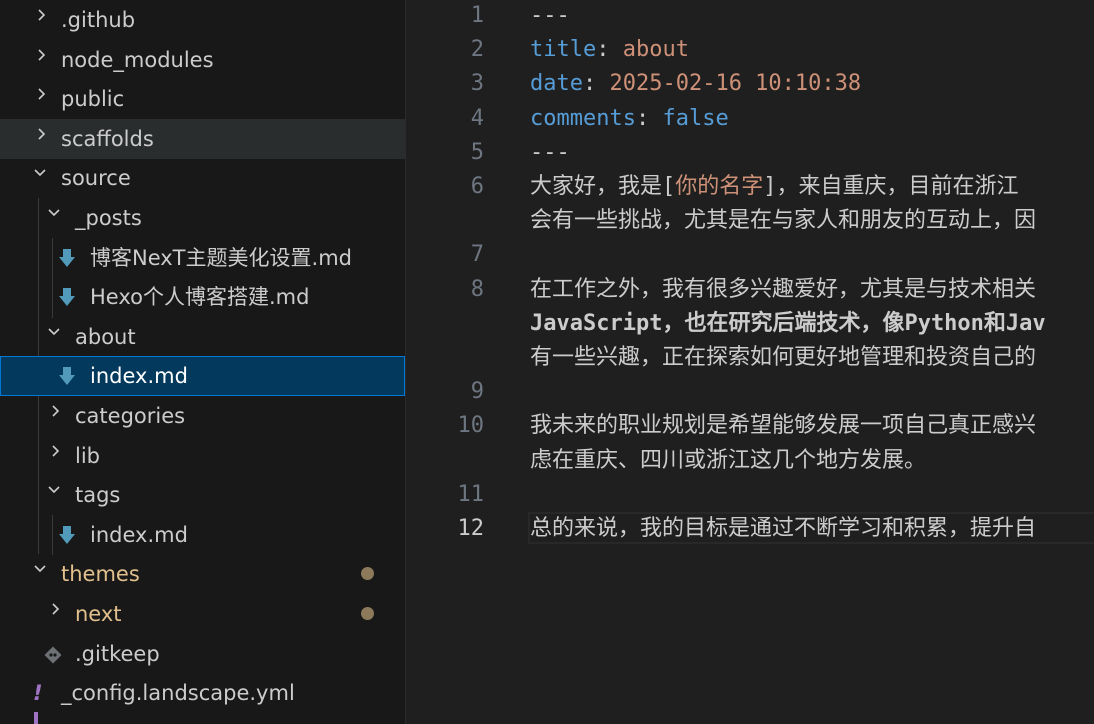 The width and height of the screenshot is (1094, 724). Describe the element at coordinates (556, 83) in the screenshot. I see `yaml-key: date` at that location.